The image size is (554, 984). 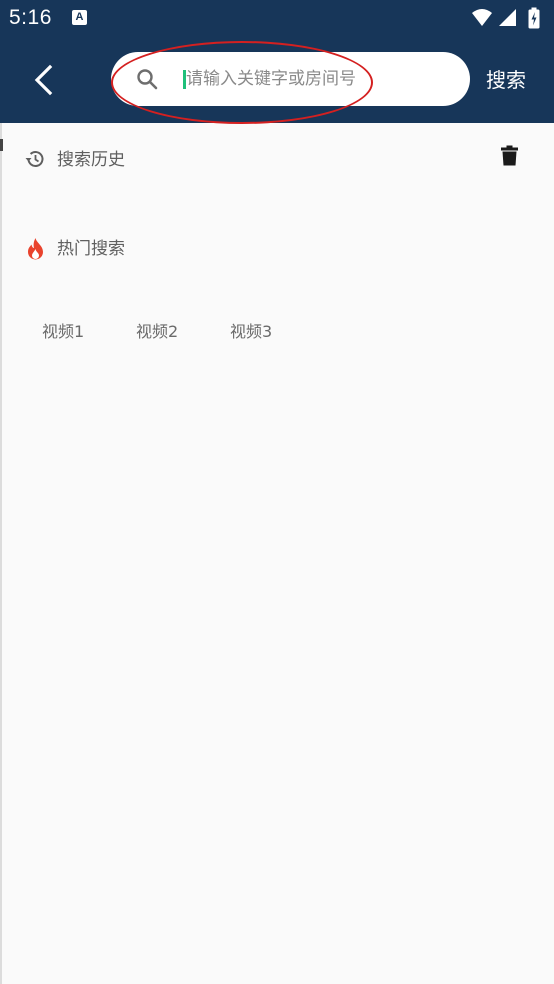 I want to click on search-history-title: 搜索历史, so click(x=91, y=160).